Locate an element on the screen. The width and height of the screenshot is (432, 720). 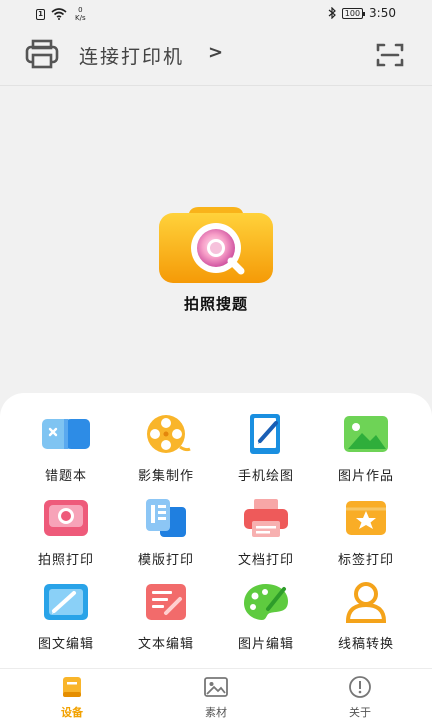
tool-label: 文本编辑 is located at coordinates (165, 644).